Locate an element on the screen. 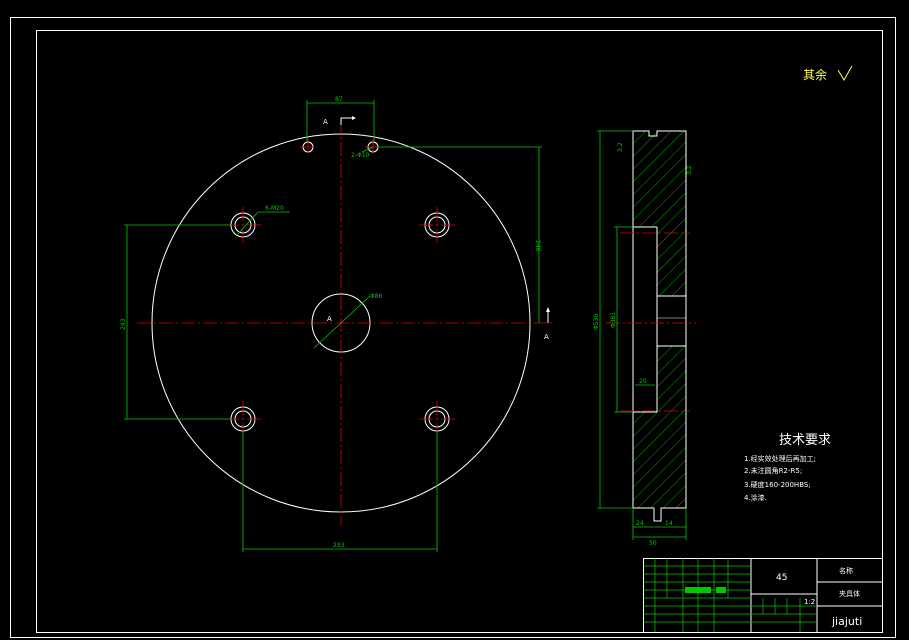  dim-center-bore: Φ86 A is located at coordinates (348, 321).